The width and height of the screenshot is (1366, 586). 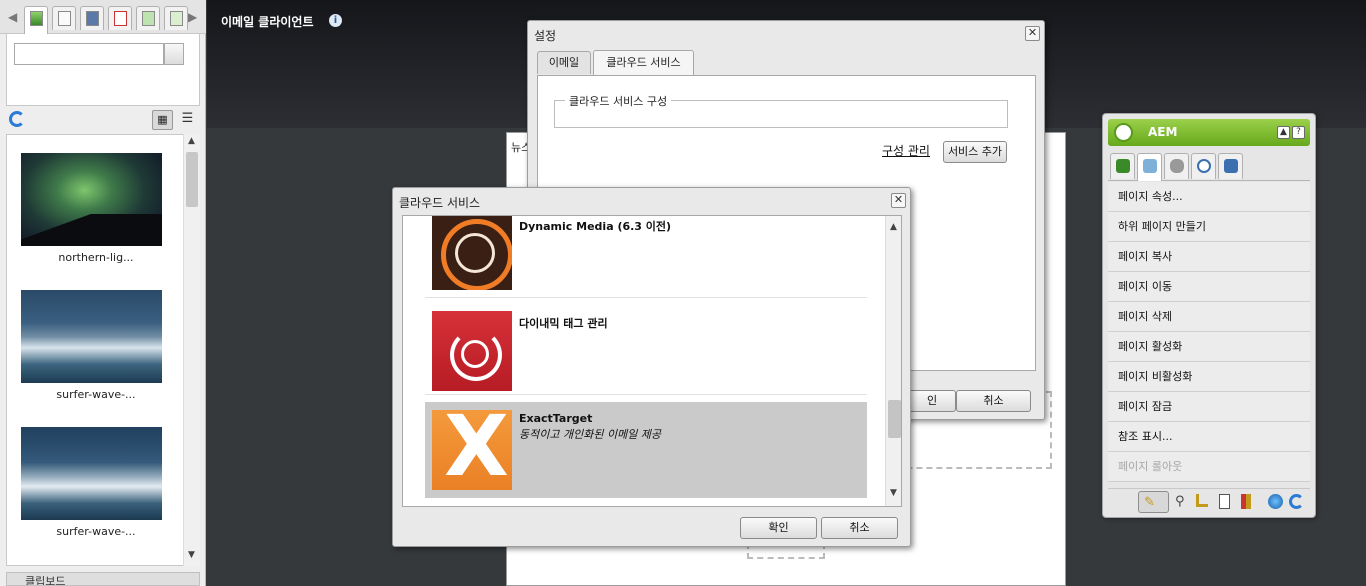 I want to click on sidekick-title: AEM, so click(x=1163, y=132).